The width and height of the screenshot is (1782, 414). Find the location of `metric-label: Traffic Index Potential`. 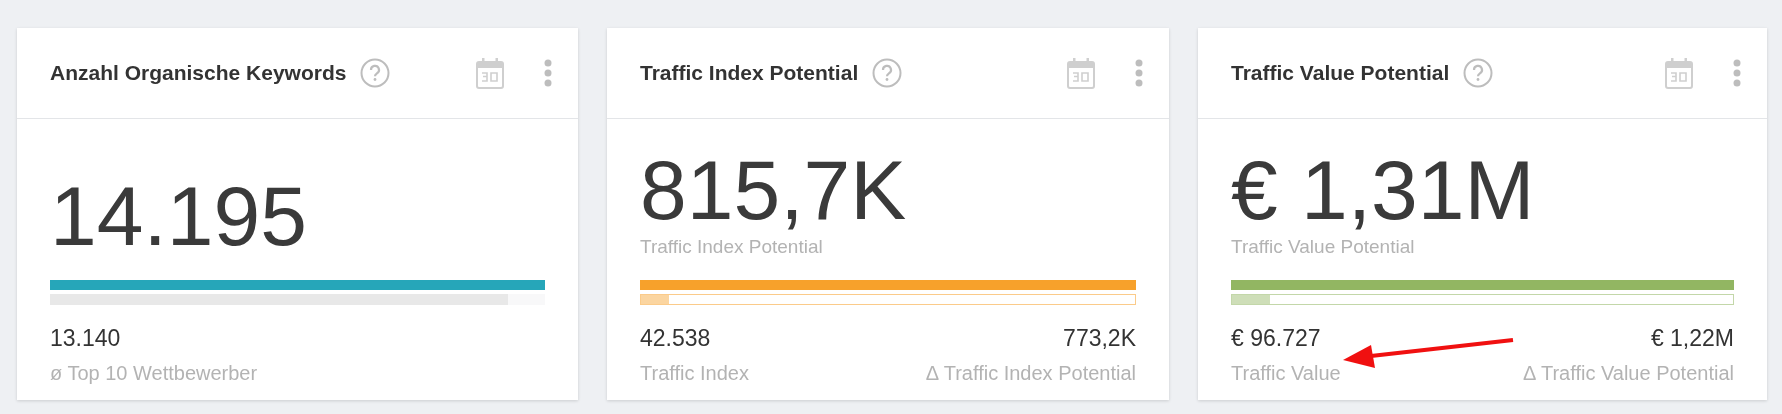

metric-label: Traffic Index Potential is located at coordinates (731, 247).